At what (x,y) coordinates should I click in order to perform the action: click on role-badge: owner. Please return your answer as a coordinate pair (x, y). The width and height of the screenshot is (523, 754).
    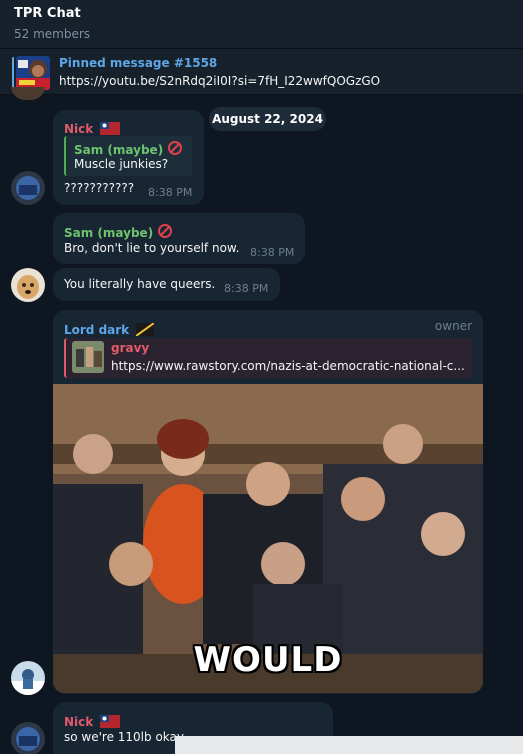
    Looking at the image, I should click on (453, 326).